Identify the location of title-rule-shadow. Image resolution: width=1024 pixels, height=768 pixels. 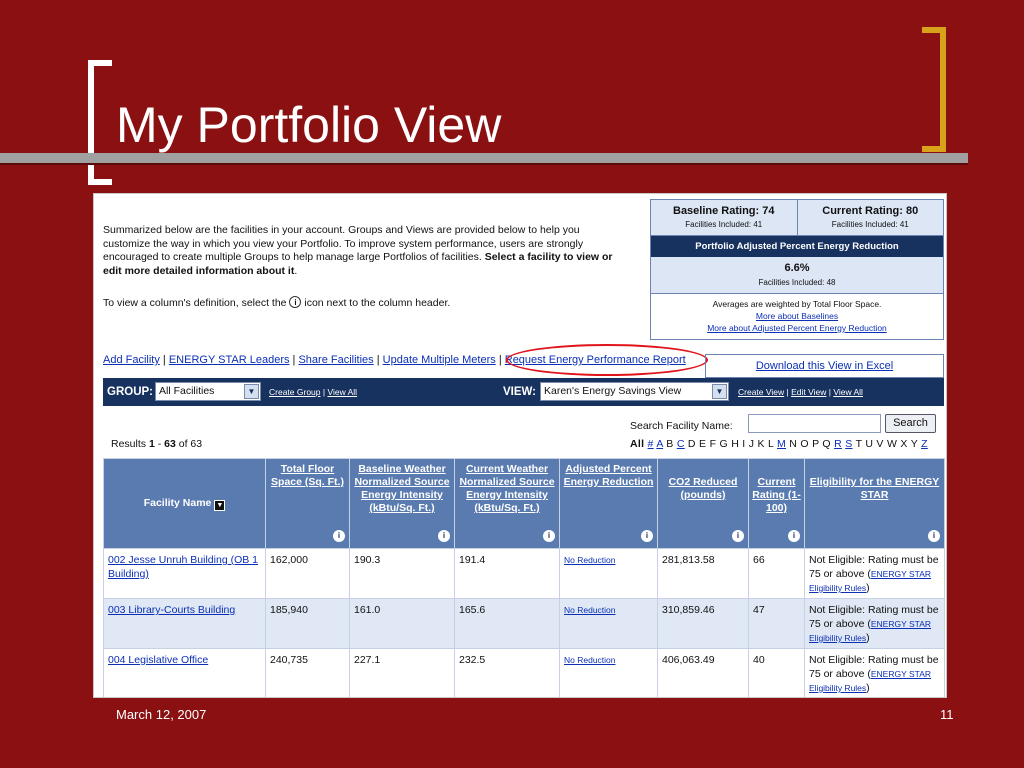
(484, 164).